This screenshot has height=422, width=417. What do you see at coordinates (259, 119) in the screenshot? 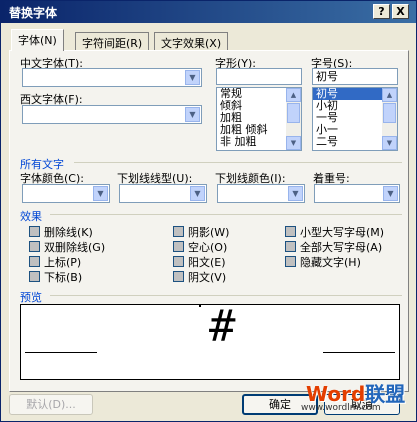
I see `font-style-list: 常规 倾斜 加粗 加粗 倾斜 非 加粗 ▲ ▼` at bounding box center [259, 119].